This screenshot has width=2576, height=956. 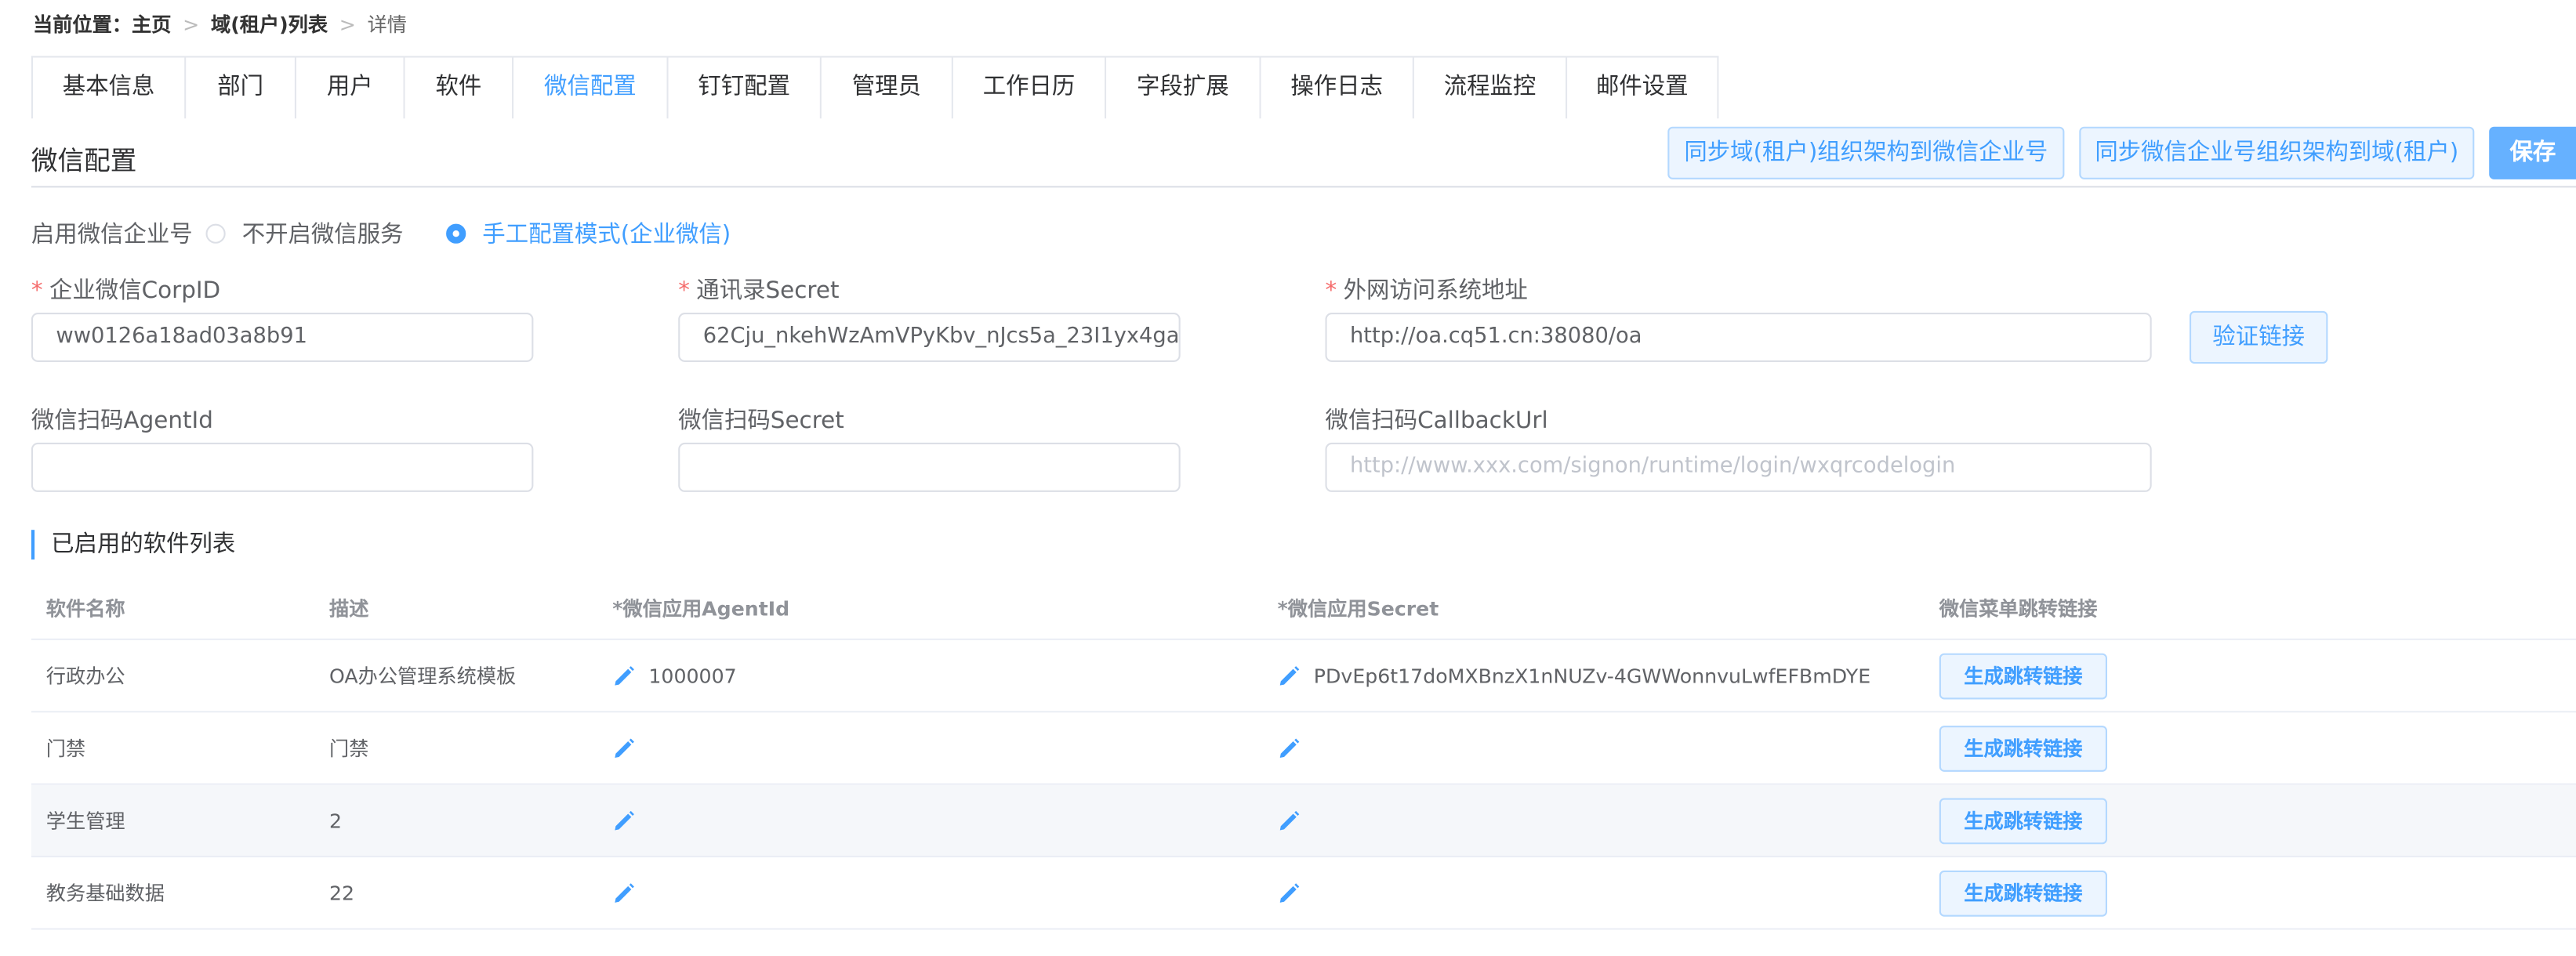 I want to click on contact-secret-input: 62Cju_nkehWzAmVPyKbv_nJcs5a_23I1yx4gaRn:, so click(x=929, y=337).